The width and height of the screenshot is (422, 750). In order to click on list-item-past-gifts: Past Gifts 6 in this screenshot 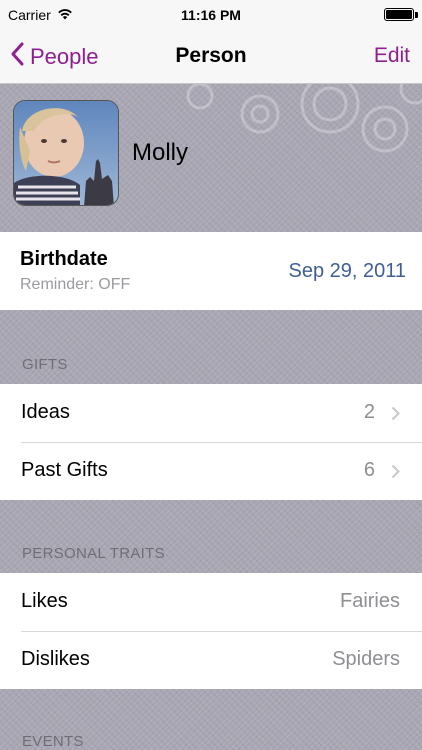, I will do `click(211, 471)`.